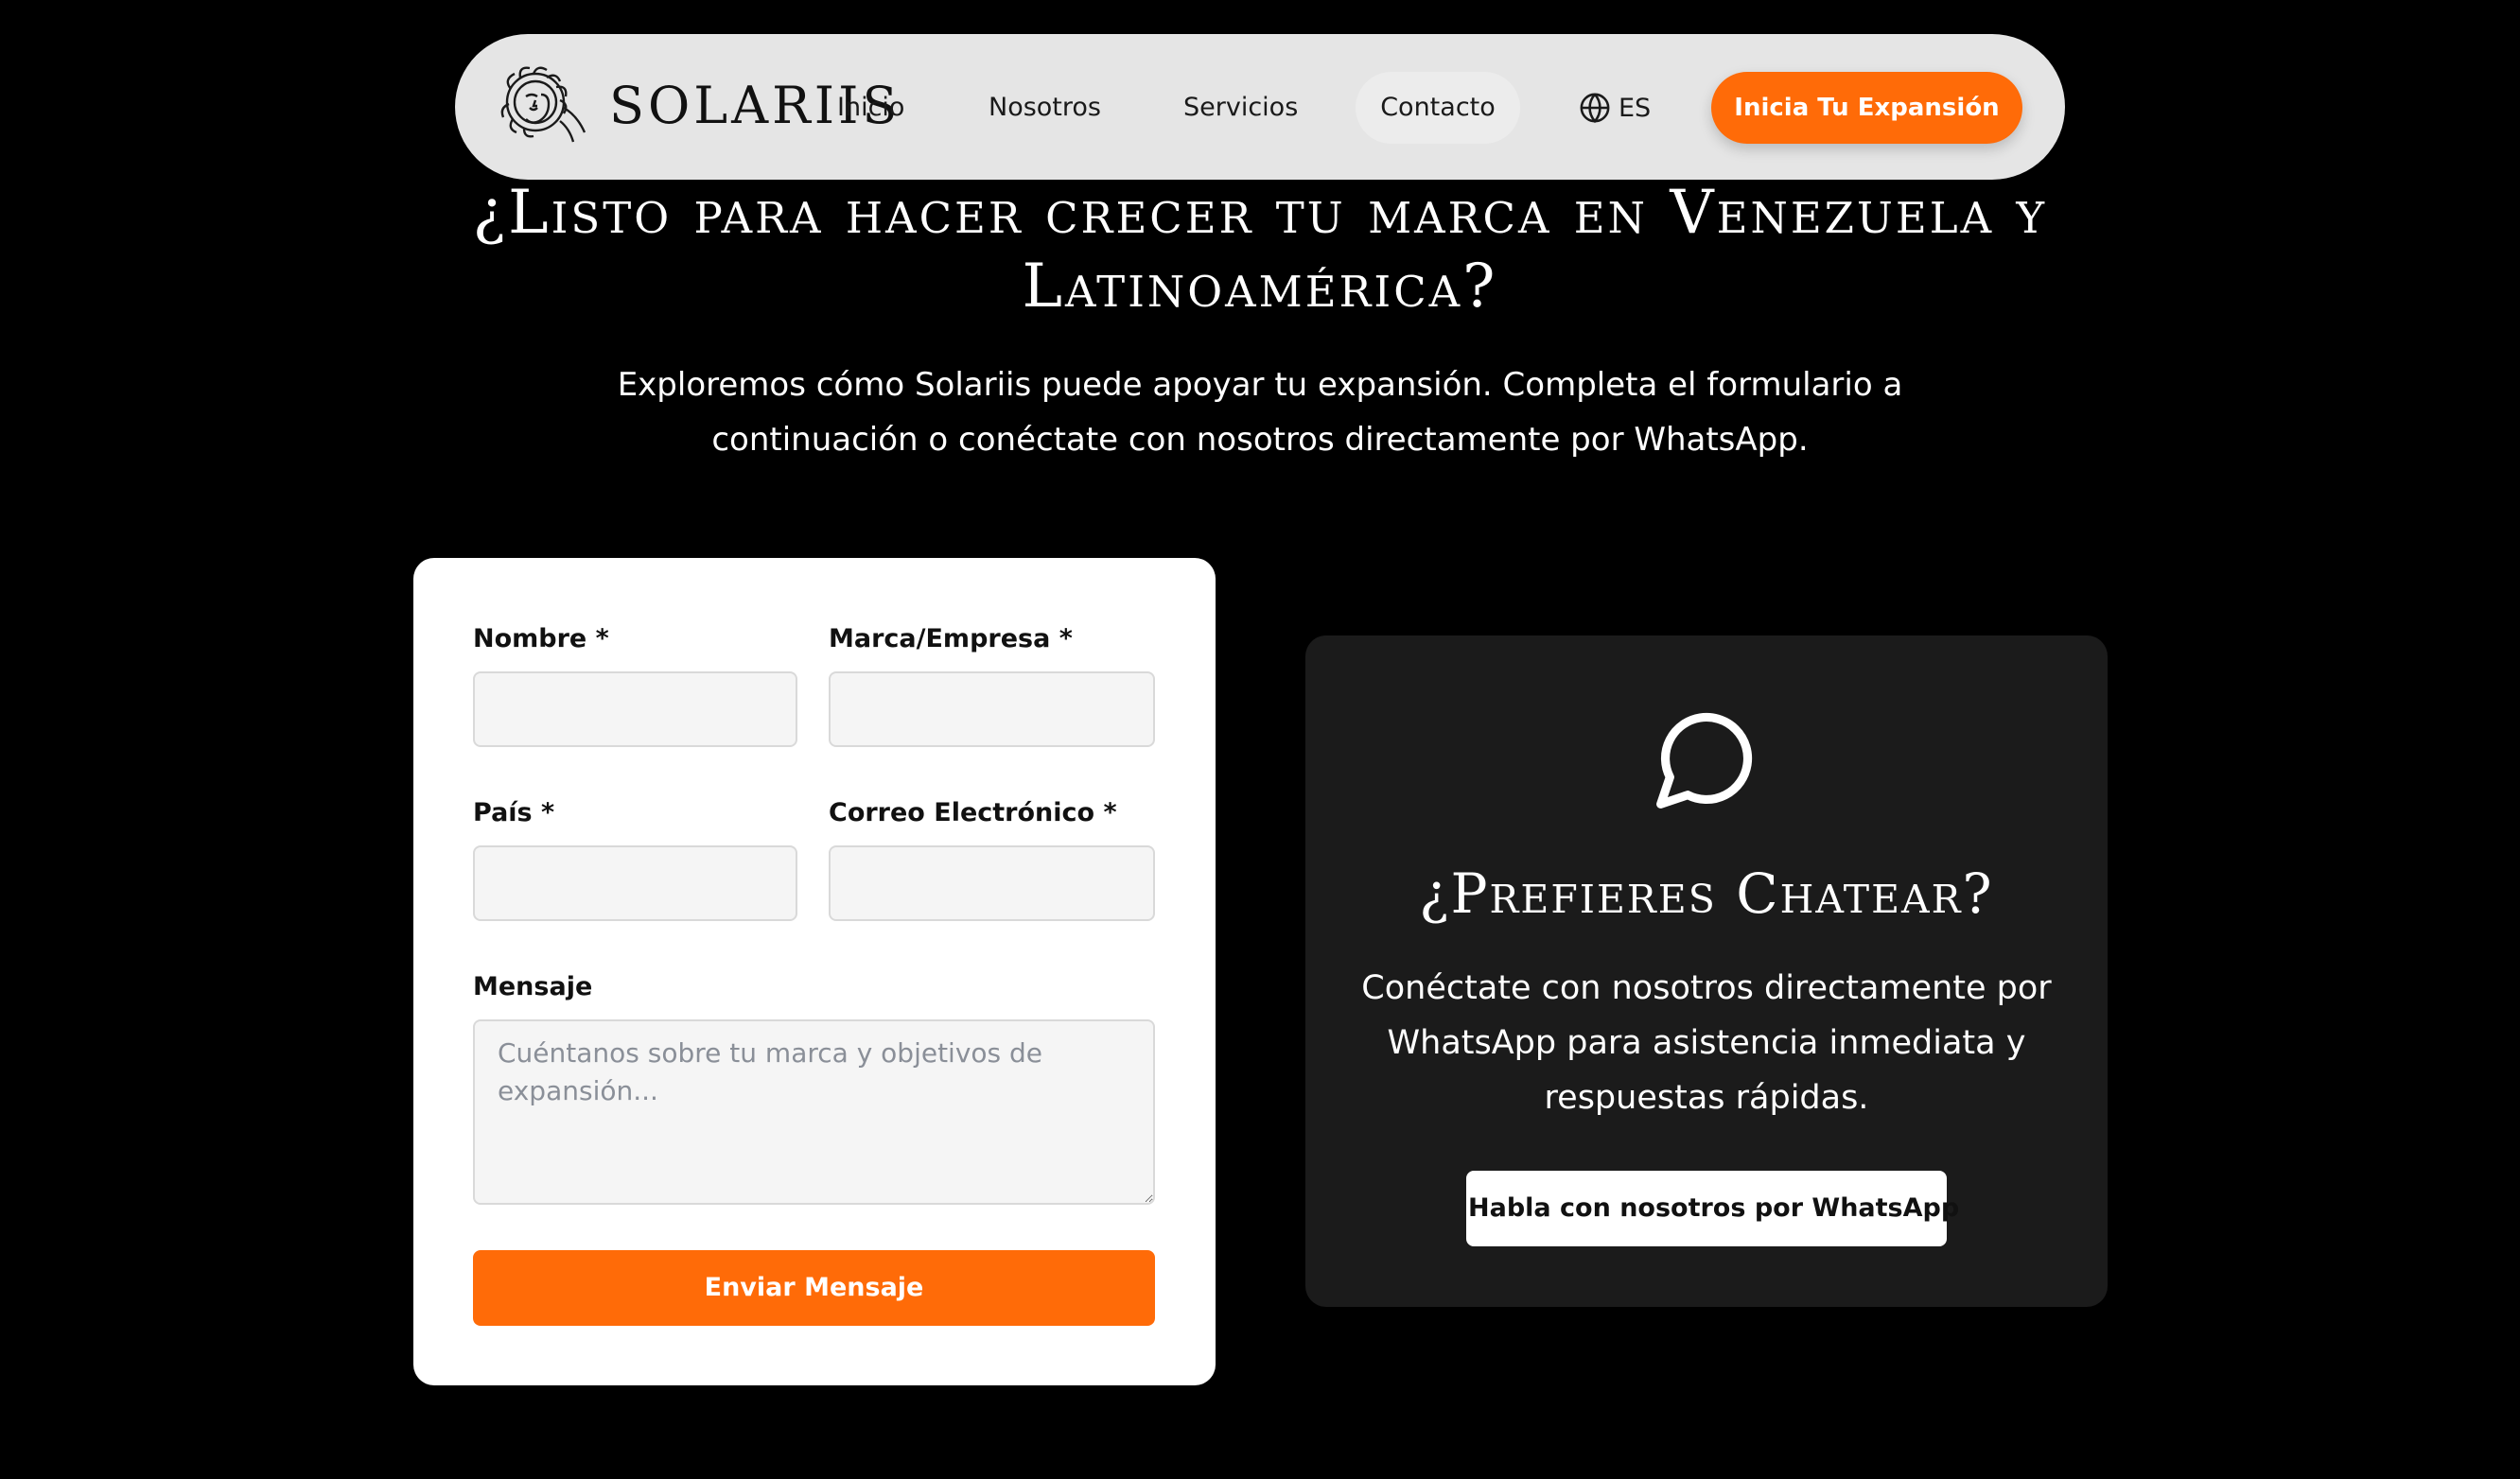  Describe the element at coordinates (514, 812) in the screenshot. I see `country-label: País *` at that location.